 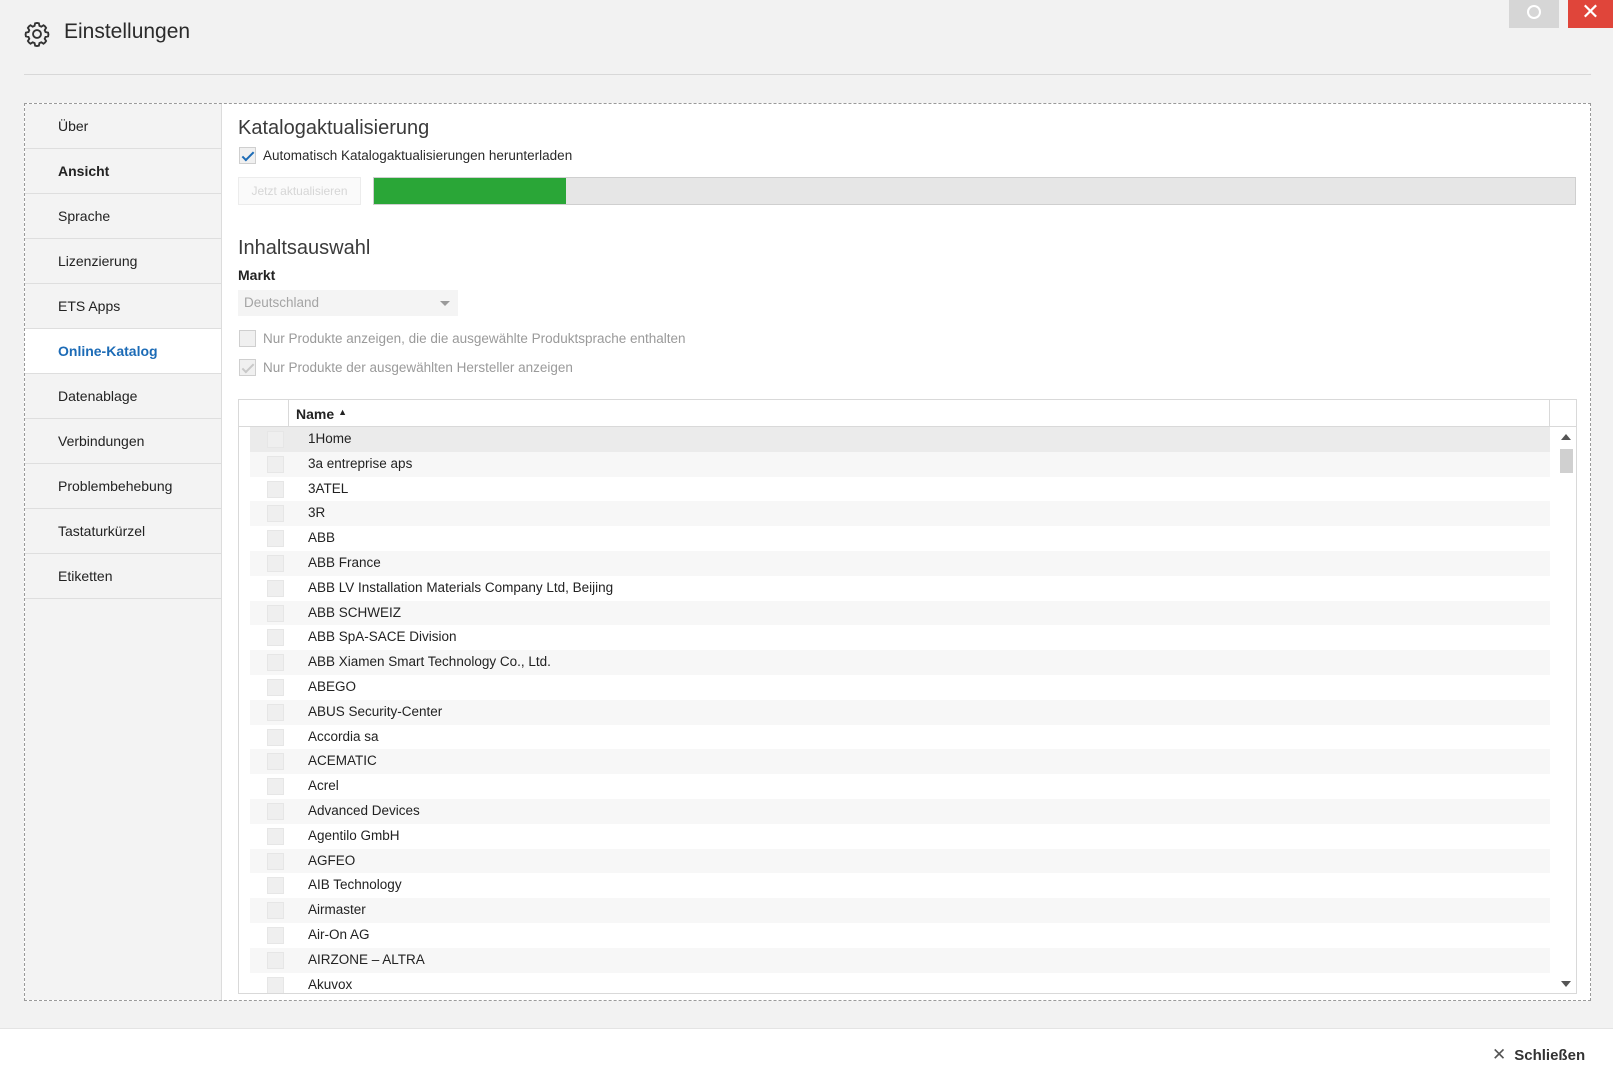 What do you see at coordinates (332, 686) in the screenshot?
I see `row-name: ABEGO` at bounding box center [332, 686].